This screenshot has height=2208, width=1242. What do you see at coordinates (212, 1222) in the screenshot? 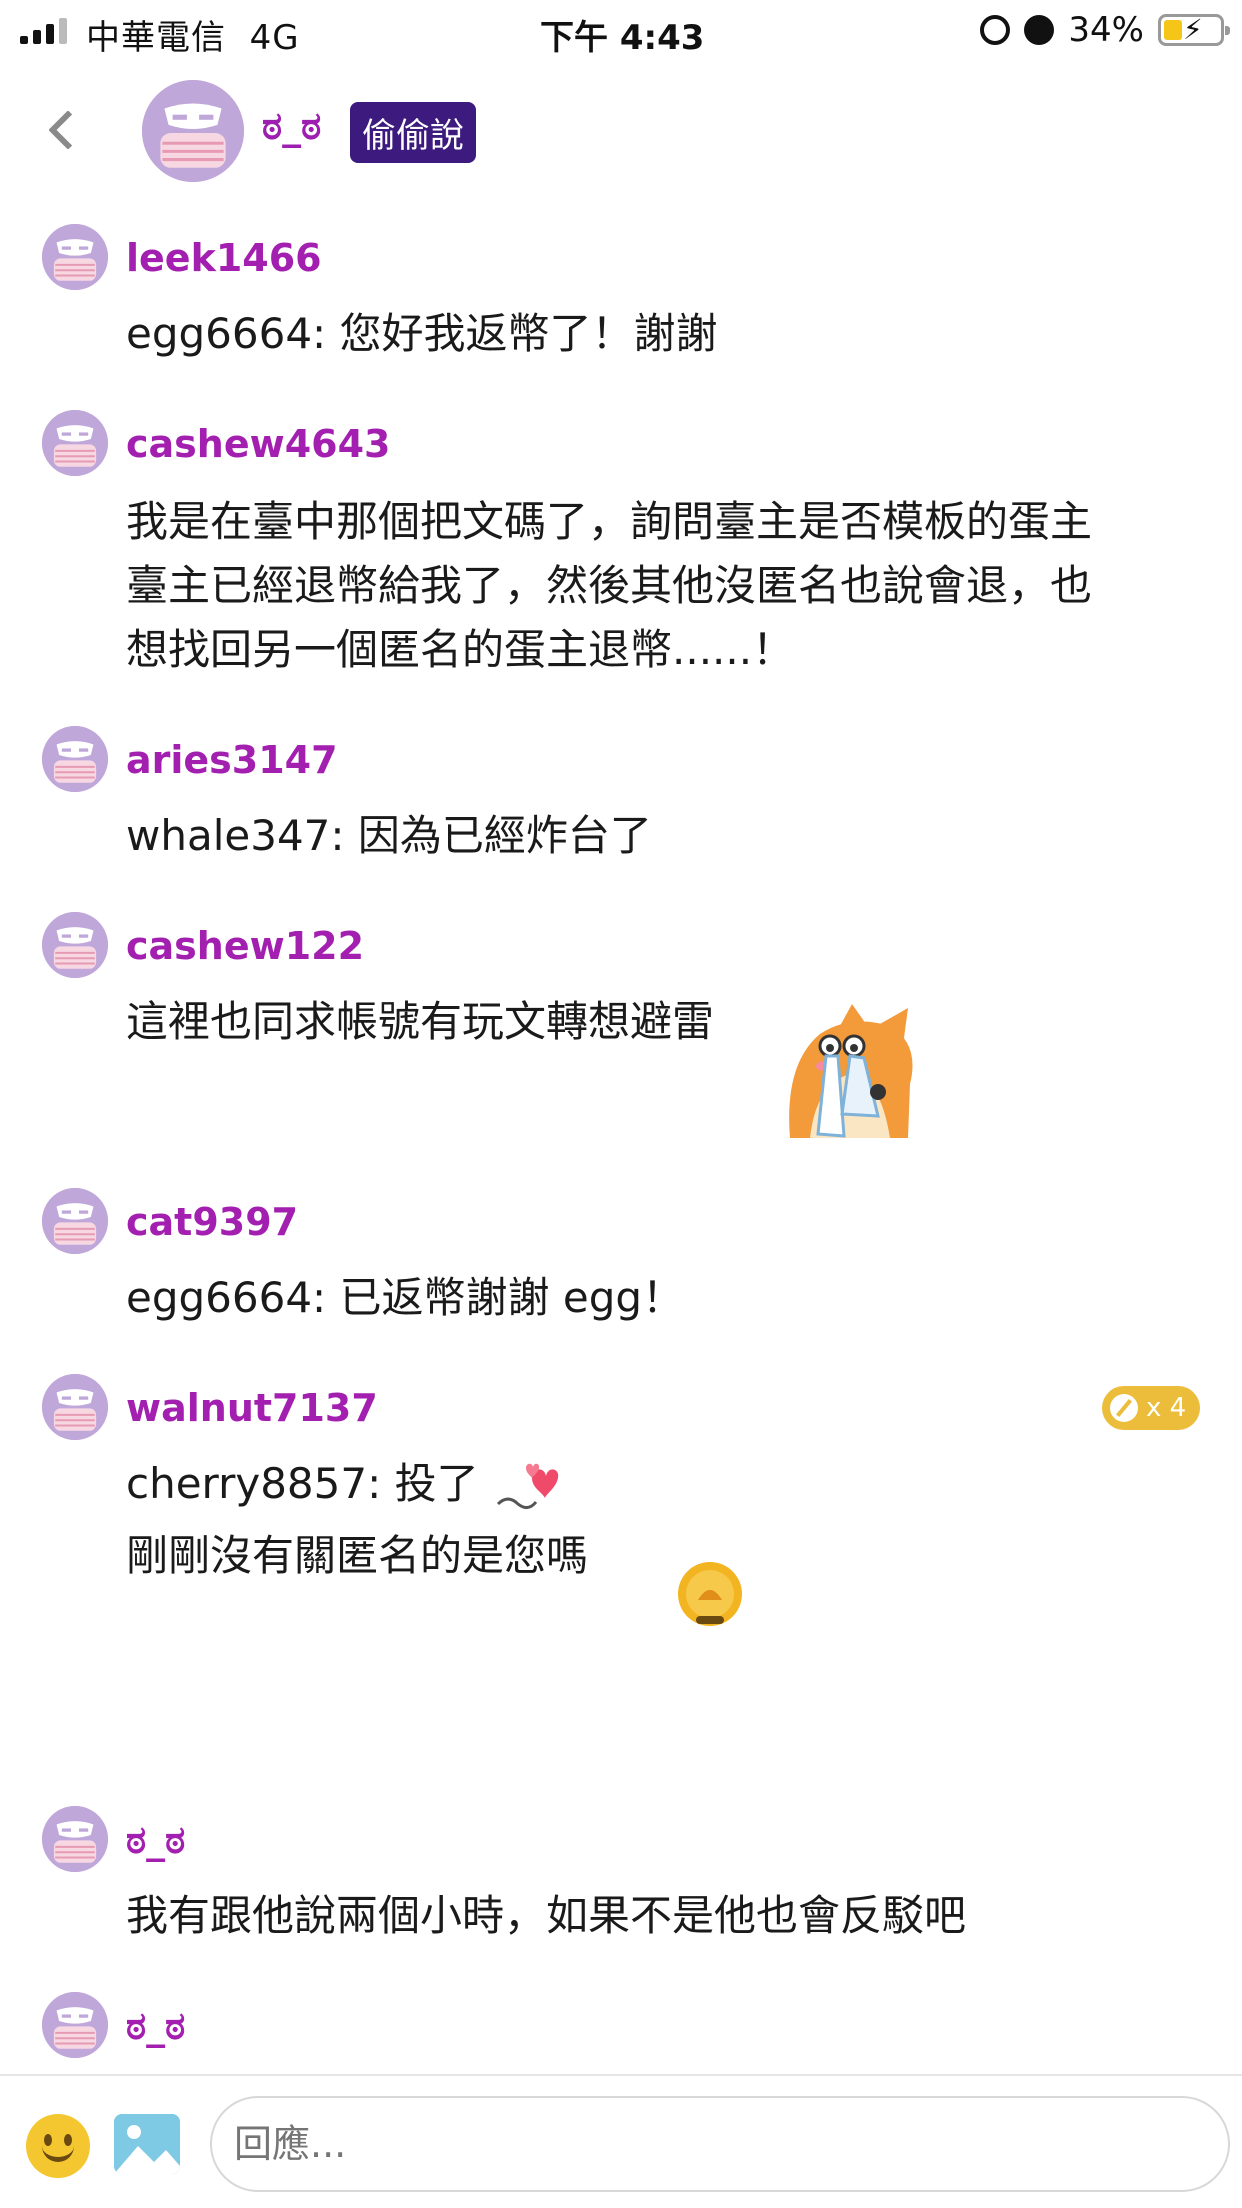
I see `message-author: cat9397` at bounding box center [212, 1222].